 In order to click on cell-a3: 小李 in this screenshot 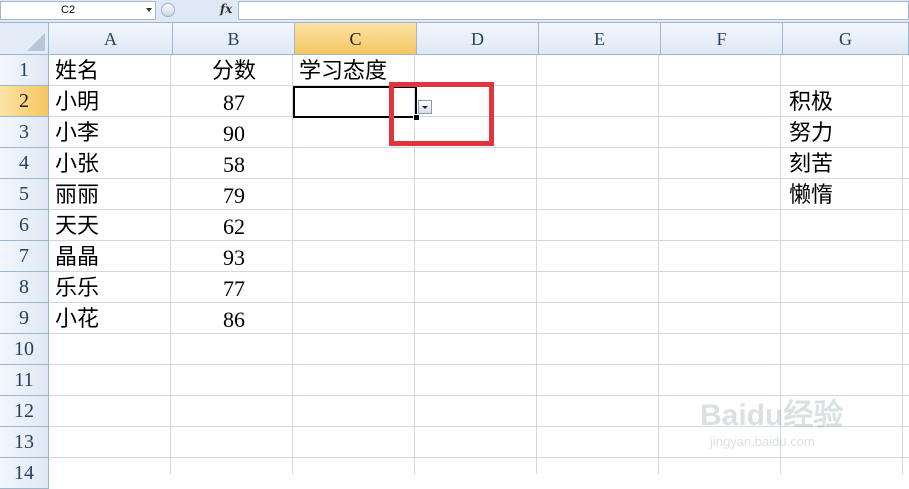, I will do `click(77, 133)`.